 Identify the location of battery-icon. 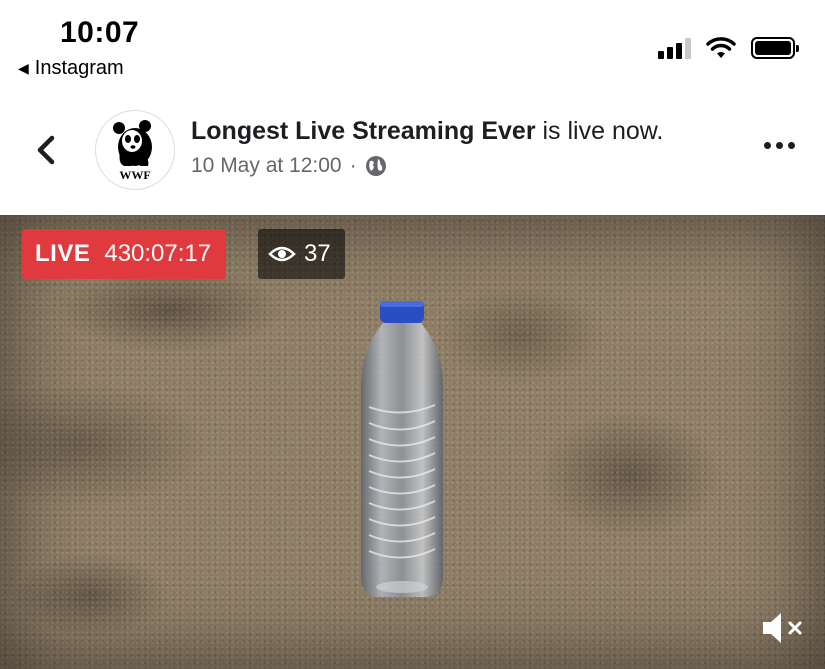
(775, 48).